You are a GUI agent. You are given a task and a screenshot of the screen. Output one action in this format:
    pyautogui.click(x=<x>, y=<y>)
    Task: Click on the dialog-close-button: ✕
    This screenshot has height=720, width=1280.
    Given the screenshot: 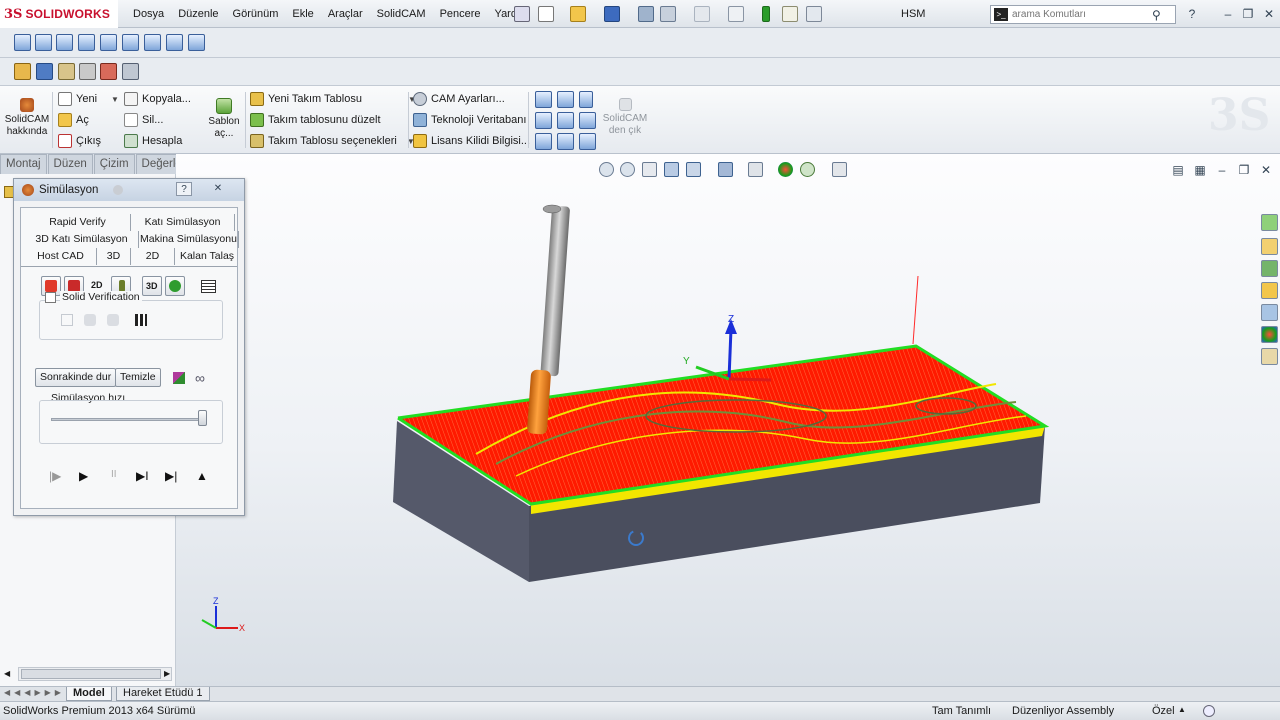 What is the action you would take?
    pyautogui.click(x=218, y=189)
    